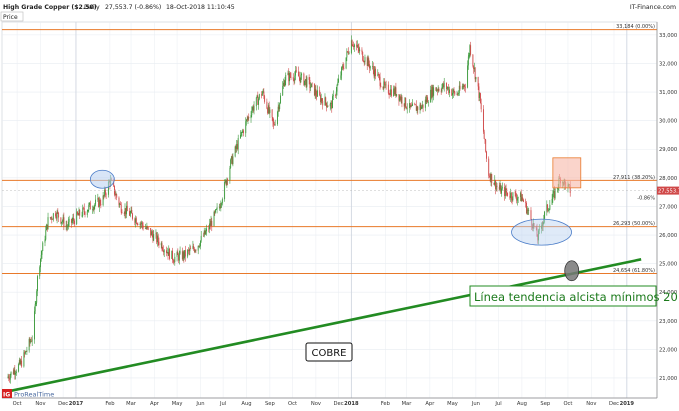 The width and height of the screenshot is (679, 411). I want to click on x-tick-label: Apr, so click(430, 404).